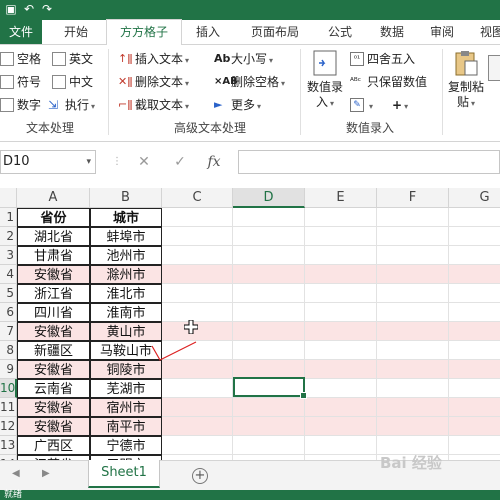  What do you see at coordinates (8, 312) in the screenshot?
I see `row-header: 6` at bounding box center [8, 312].